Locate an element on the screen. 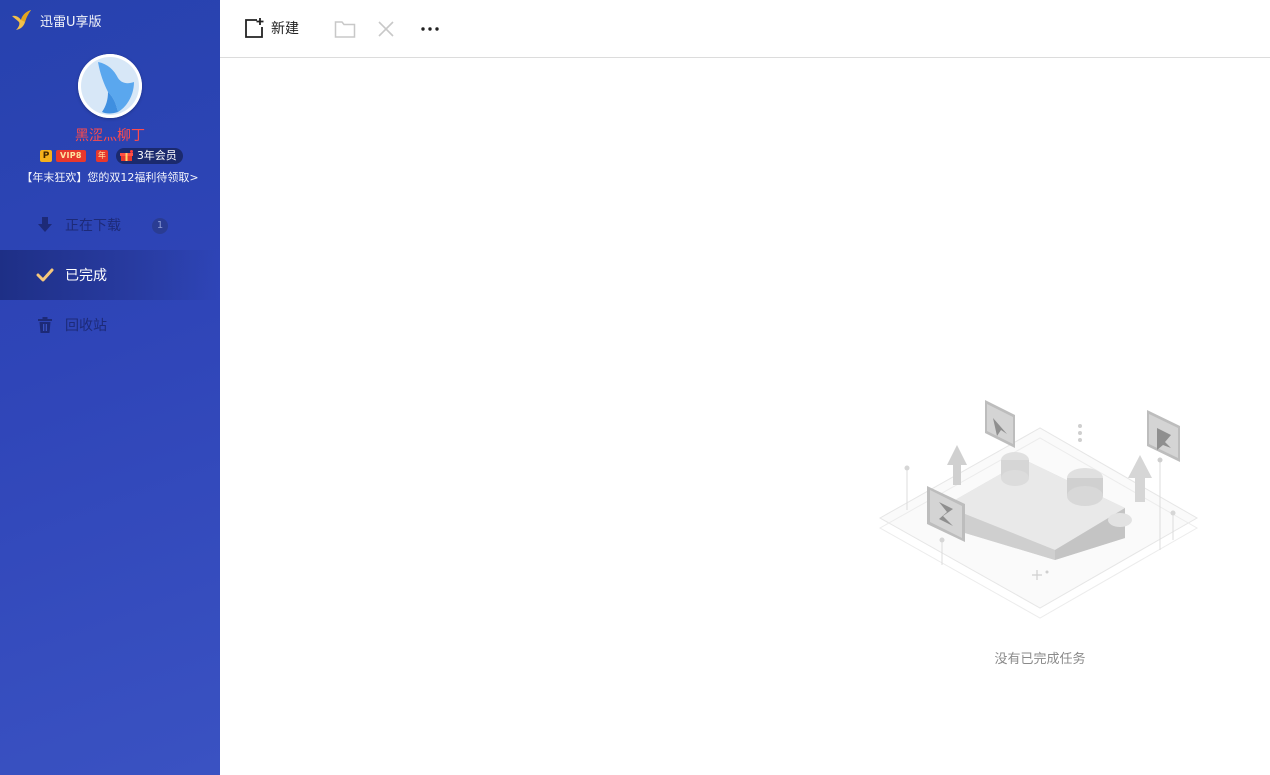 This screenshot has width=1270, height=775. year-member-badge: 年 is located at coordinates (101, 156).